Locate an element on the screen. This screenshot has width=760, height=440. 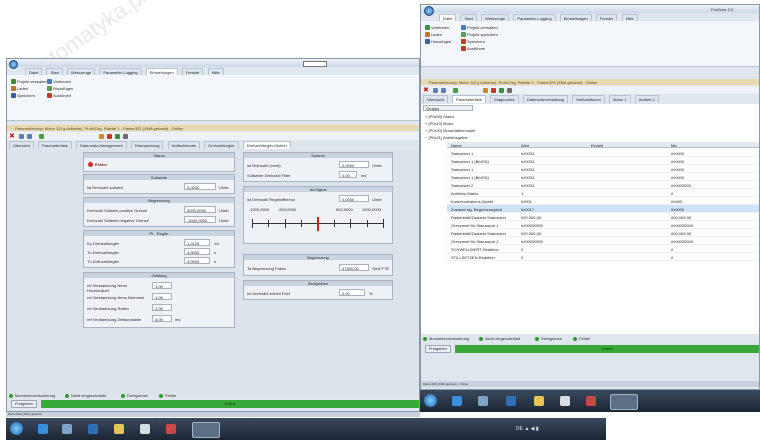
tn-field: 4,0000 is located at coordinates (197, 251).